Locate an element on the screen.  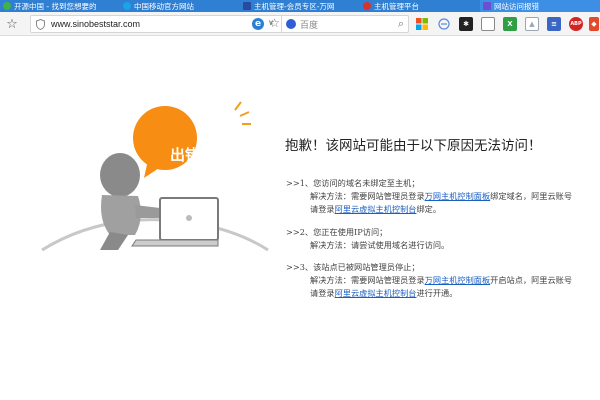
reason-solution: 解决方法：需要网站管理员登录万网主机控制面板绑定域名，阿里云账号 is located at coordinates (429, 196).